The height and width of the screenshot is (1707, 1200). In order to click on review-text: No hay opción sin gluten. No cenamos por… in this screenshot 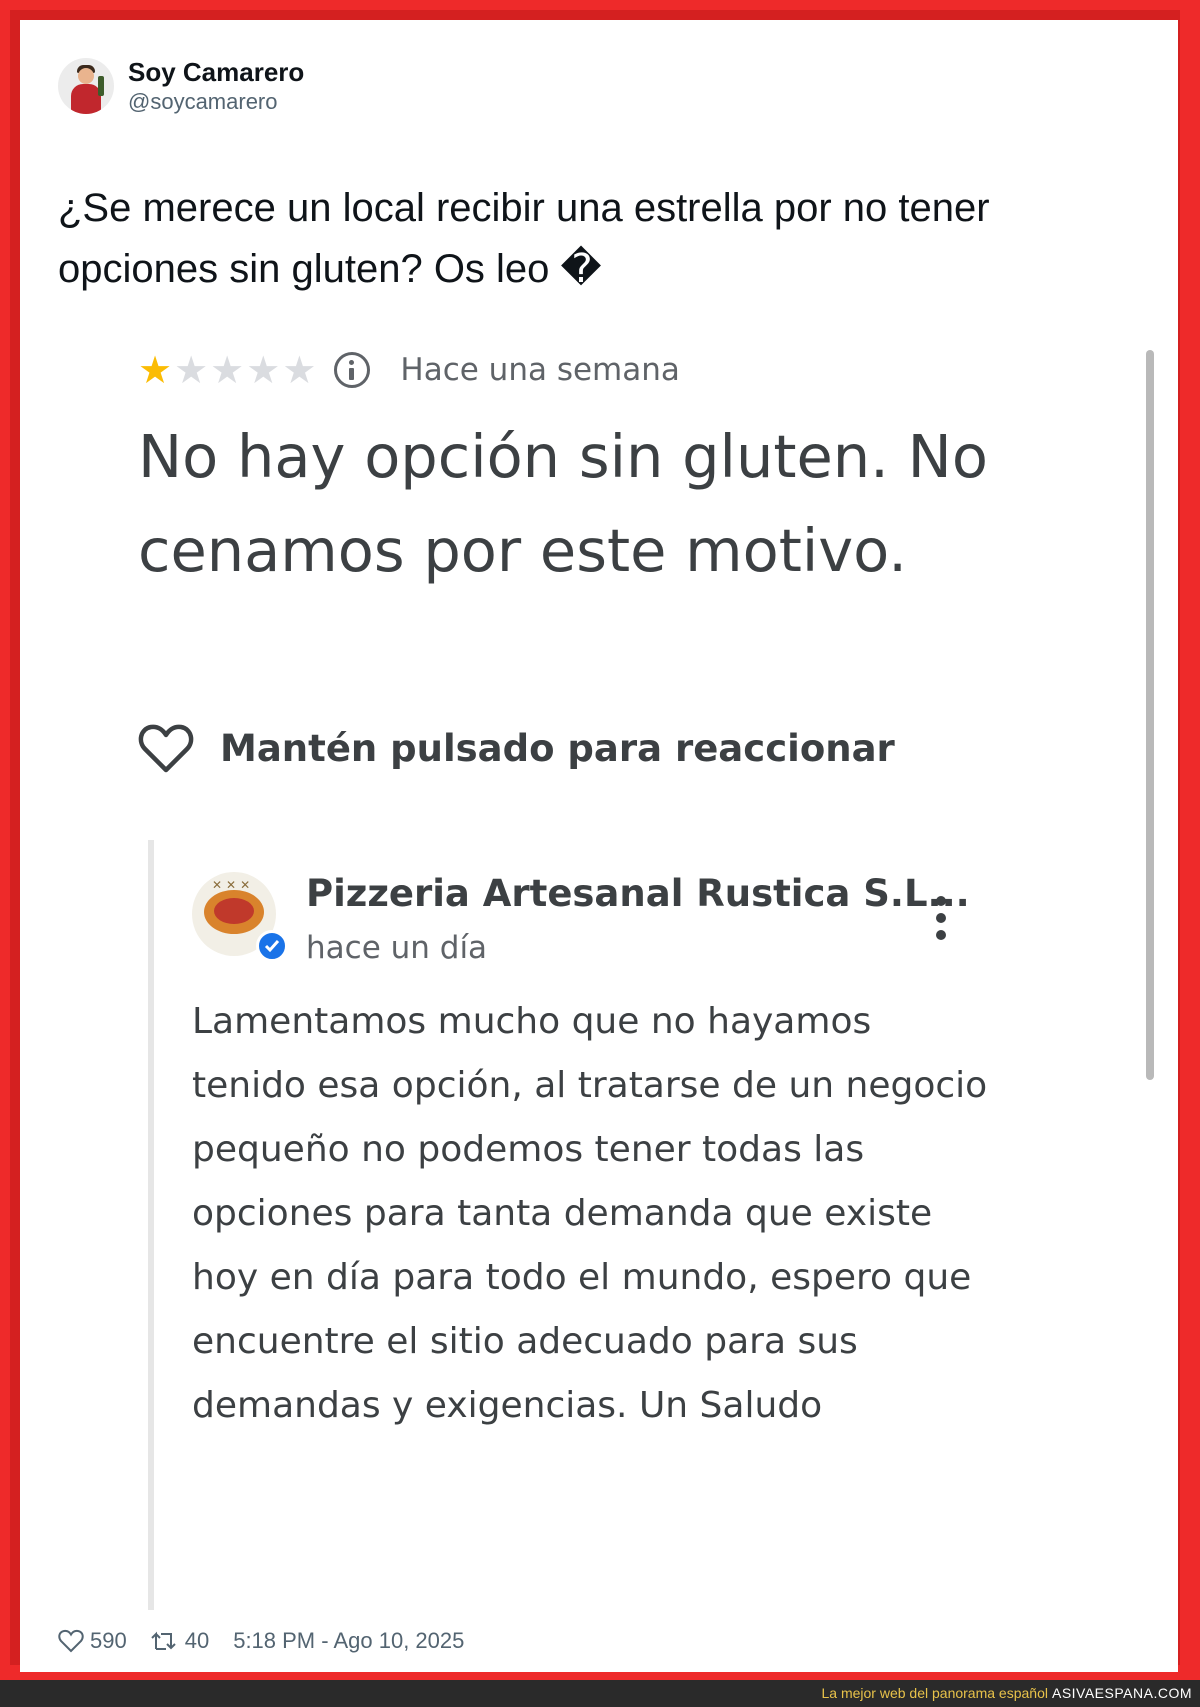, I will do `click(563, 503)`.